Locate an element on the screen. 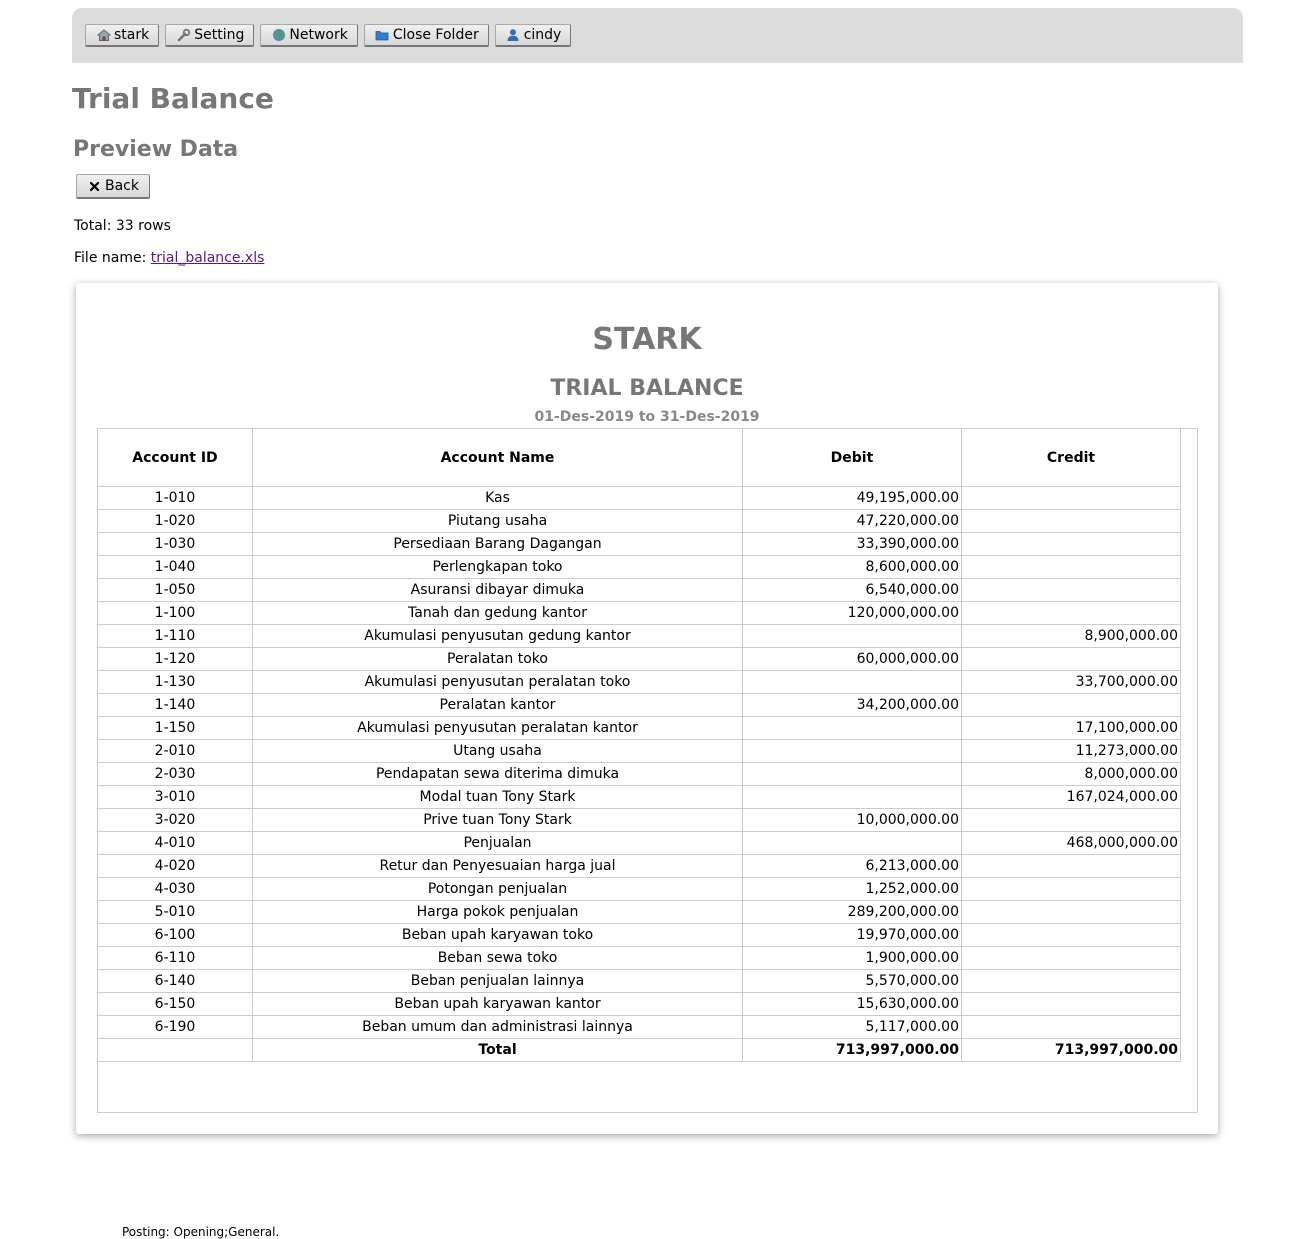  debit-cell: 5,117,000.00 is located at coordinates (852, 1027).